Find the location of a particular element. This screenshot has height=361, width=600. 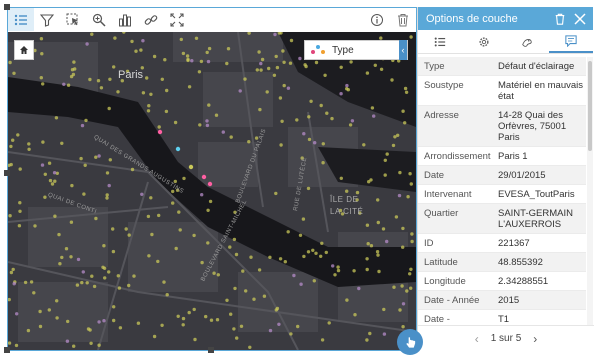

tab-style is located at coordinates (528, 41).